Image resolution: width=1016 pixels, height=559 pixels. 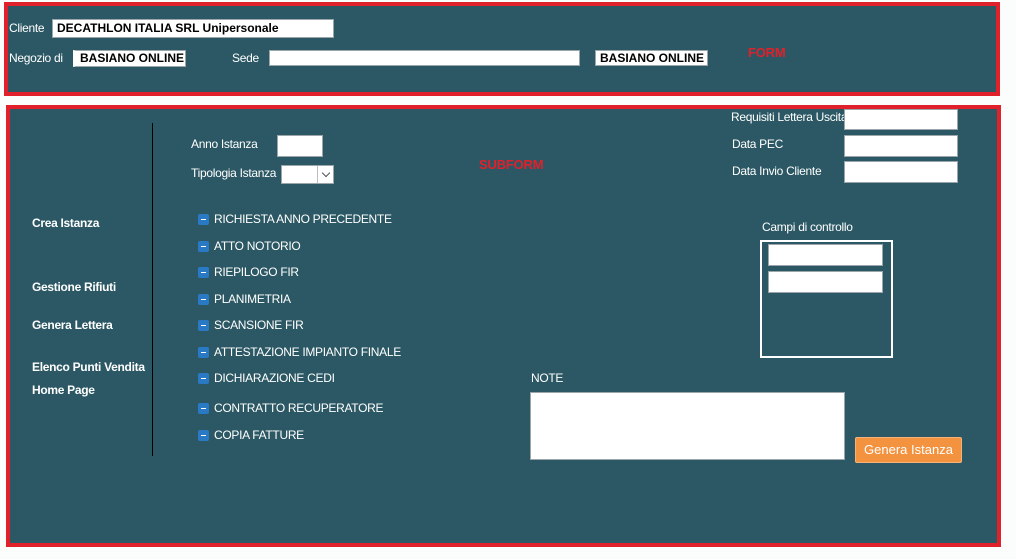 What do you see at coordinates (245, 58) in the screenshot?
I see `sede-label: Sede` at bounding box center [245, 58].